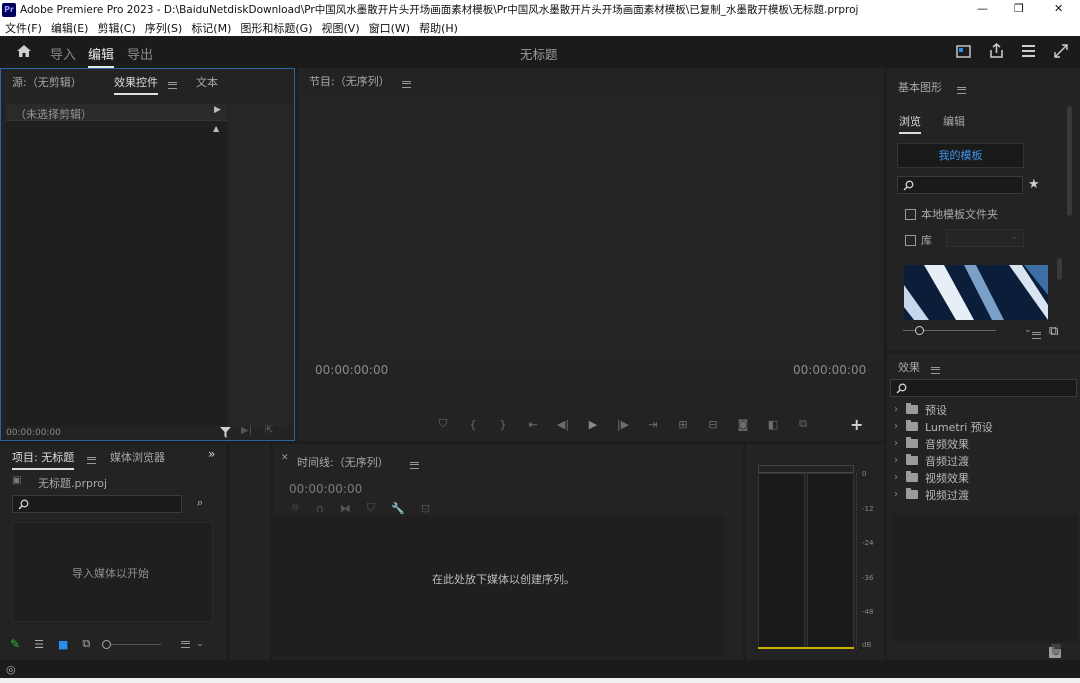 The height and width of the screenshot is (683, 1080). What do you see at coordinates (503, 424) in the screenshot?
I see `mark-out-icon: }` at bounding box center [503, 424].